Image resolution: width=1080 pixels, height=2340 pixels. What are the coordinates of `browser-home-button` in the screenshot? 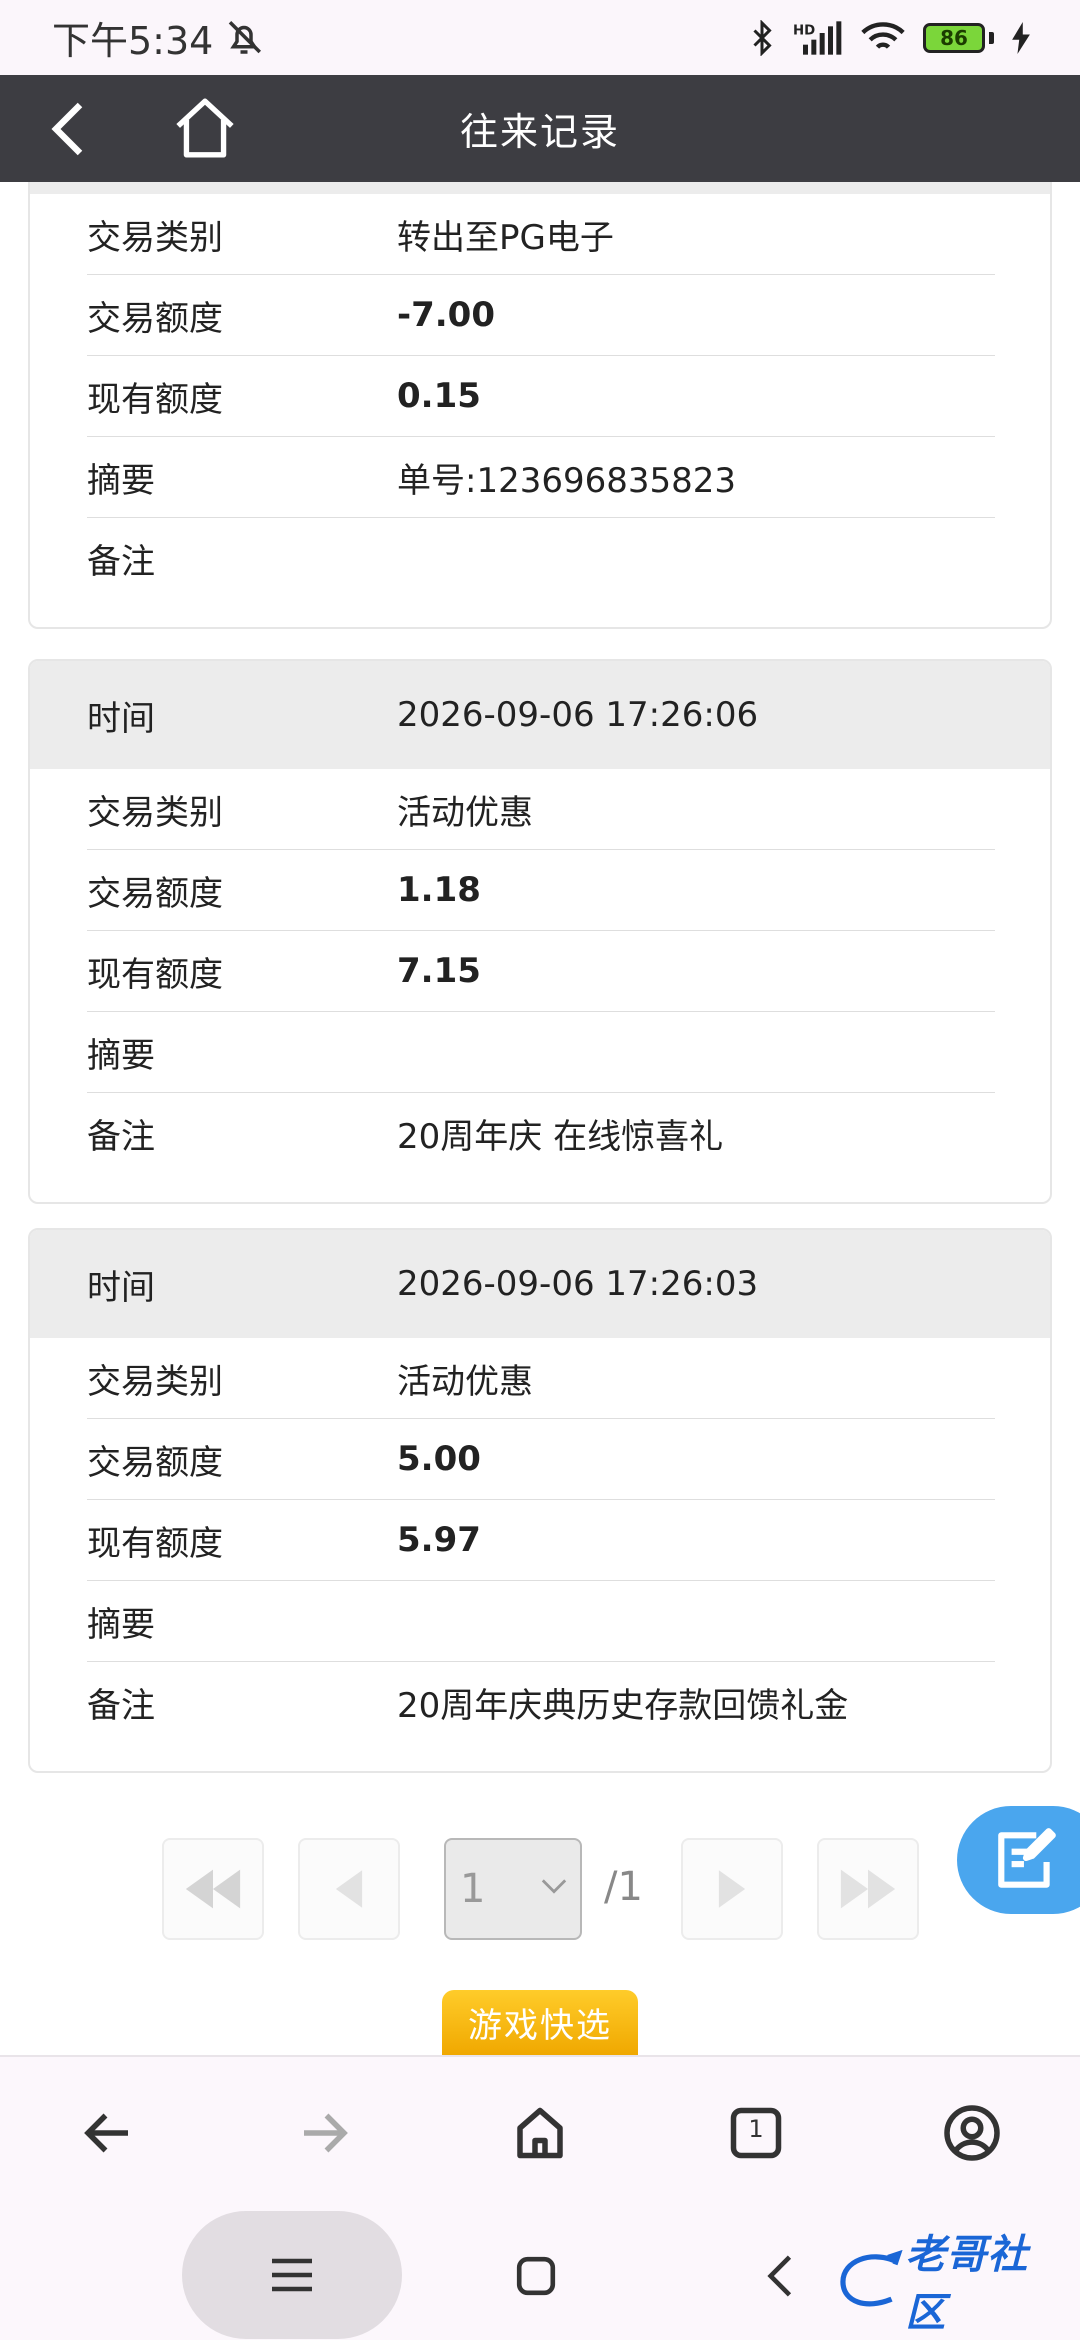 It's located at (540, 2133).